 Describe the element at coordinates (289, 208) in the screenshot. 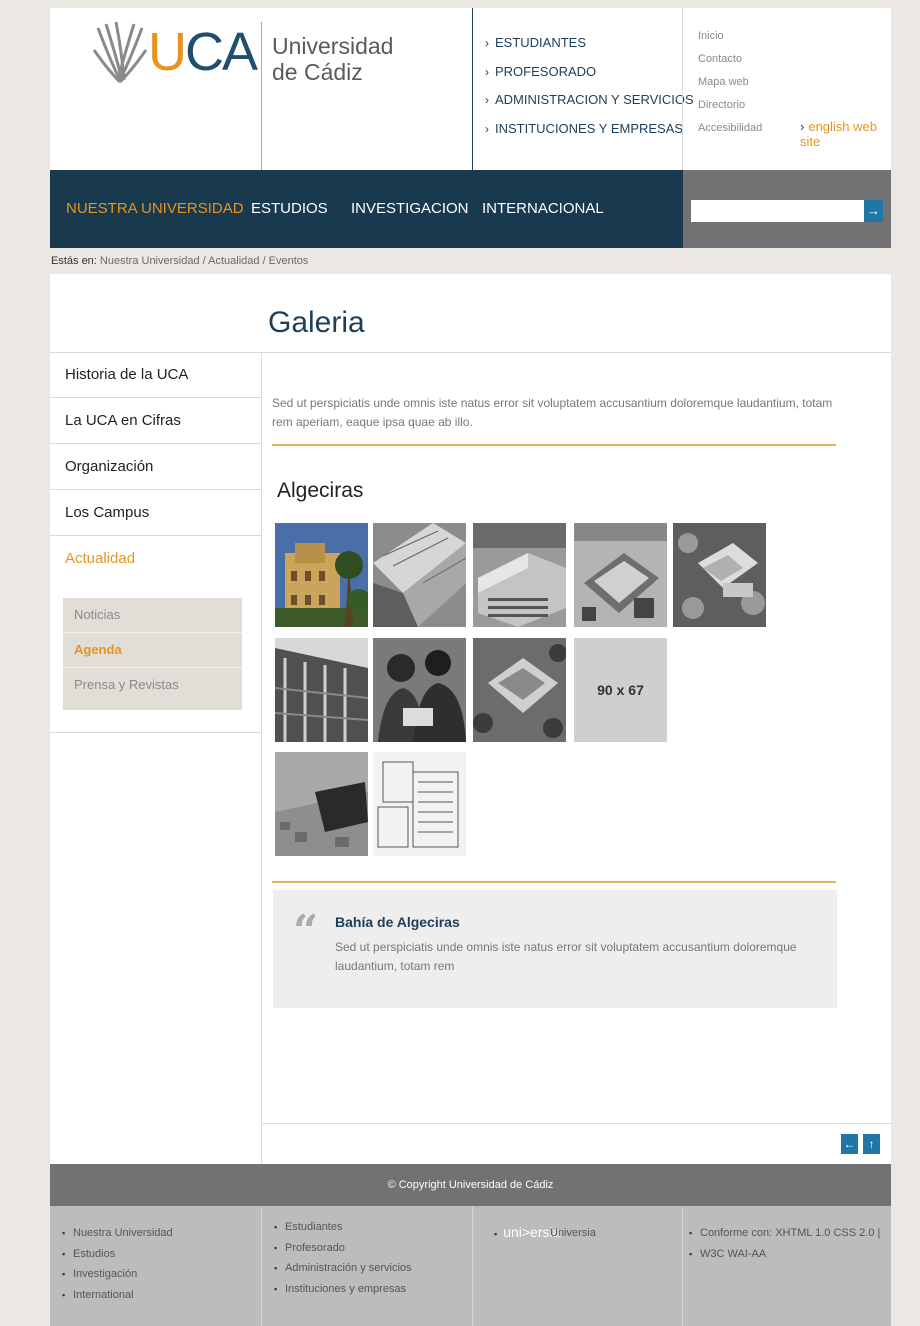

I see `nav-estudios: ESTUDIOS` at that location.